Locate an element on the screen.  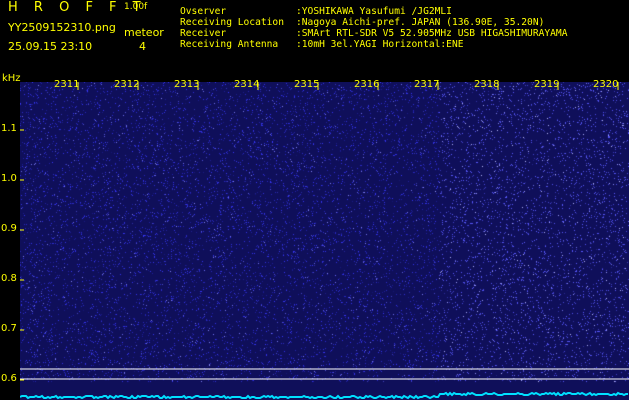
app-version: 1.00f is located at coordinates (136, 7).